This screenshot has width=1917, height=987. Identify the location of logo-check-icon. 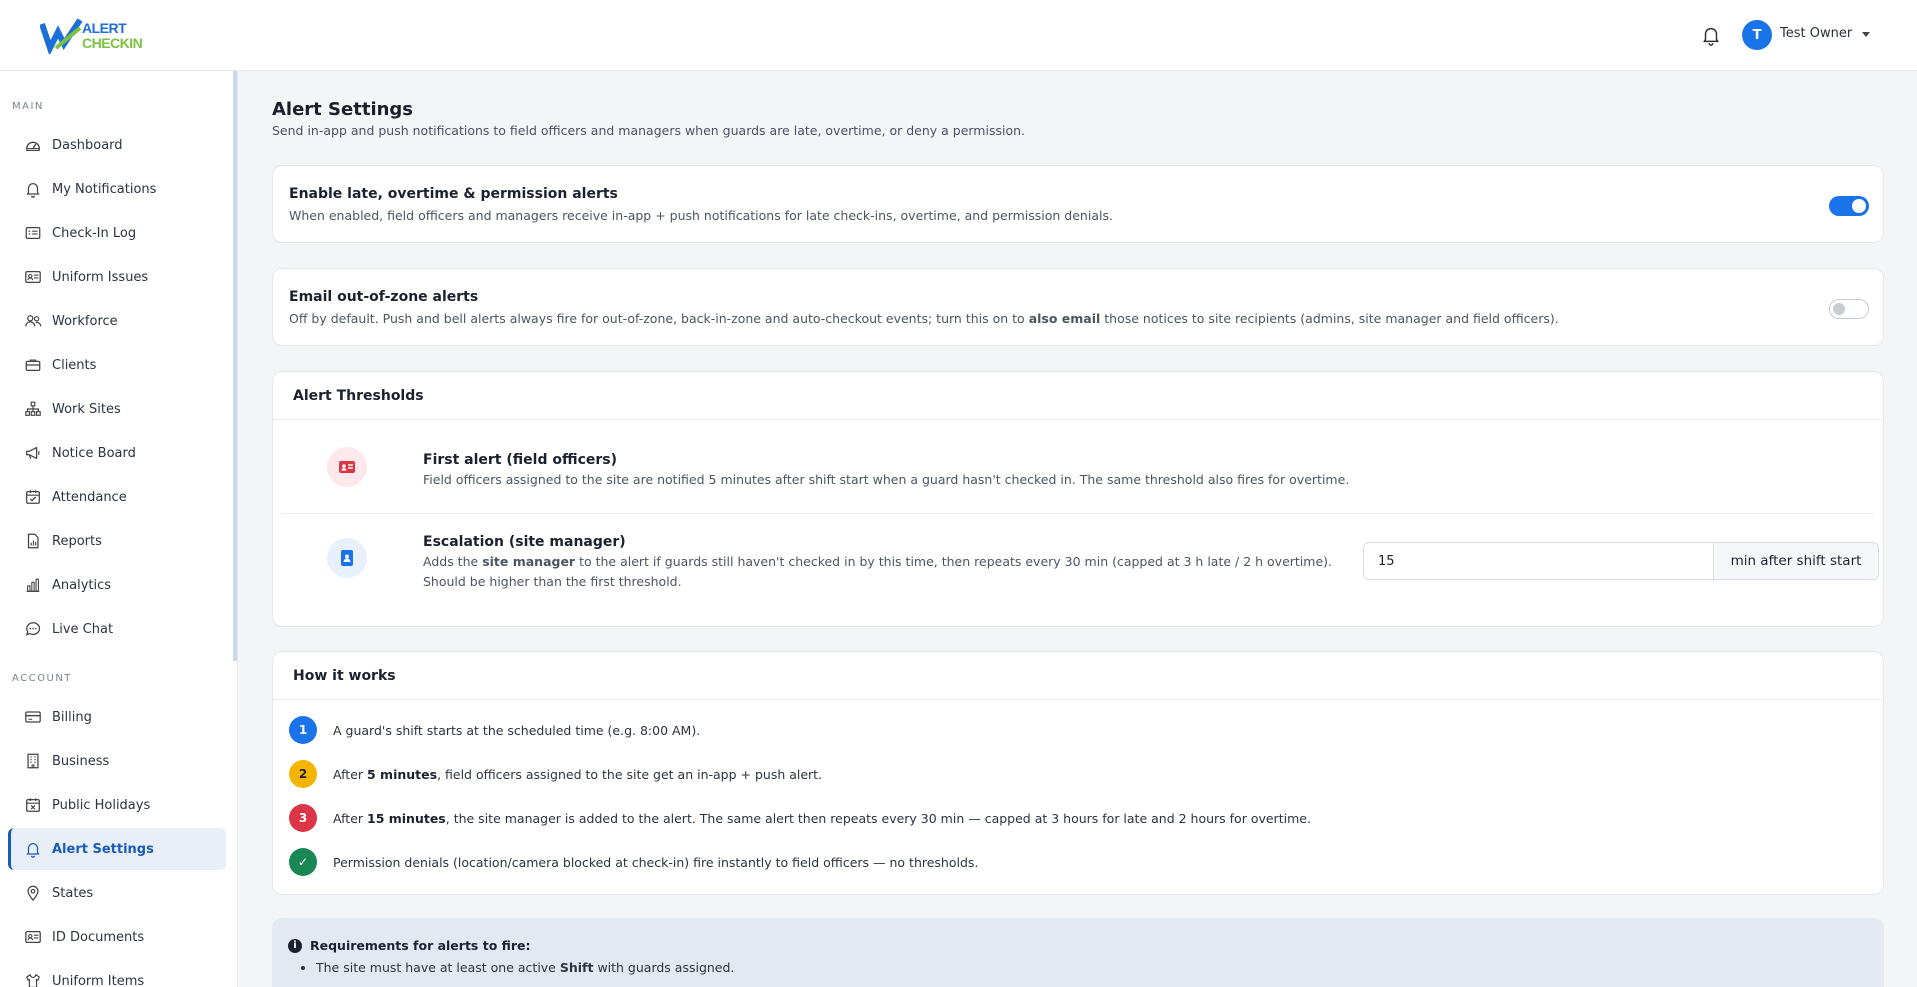
(61, 36).